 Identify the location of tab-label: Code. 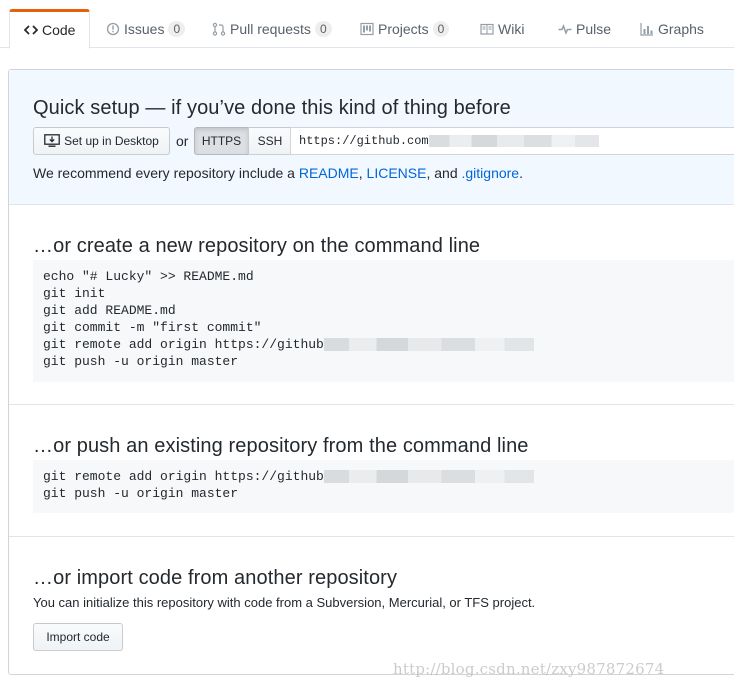
(59, 30).